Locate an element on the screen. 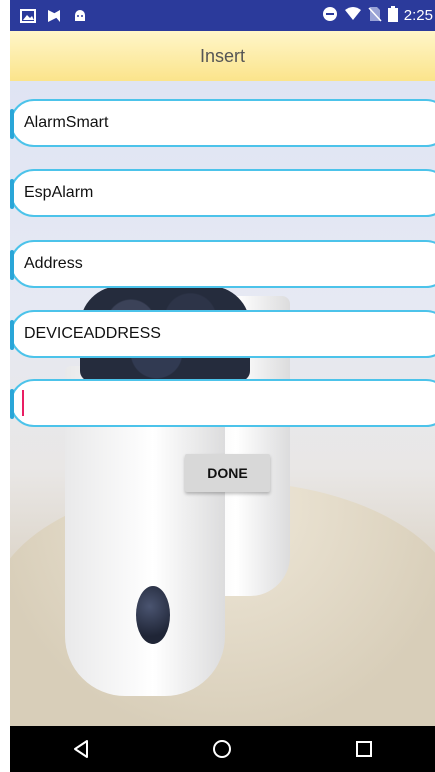 The width and height of the screenshot is (435, 772). page-title: Insert is located at coordinates (222, 55).